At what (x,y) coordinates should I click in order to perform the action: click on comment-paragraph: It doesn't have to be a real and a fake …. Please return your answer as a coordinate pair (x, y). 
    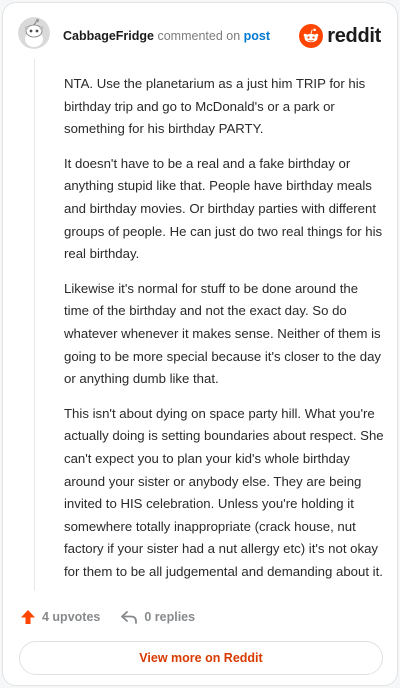
    Looking at the image, I should click on (223, 208).